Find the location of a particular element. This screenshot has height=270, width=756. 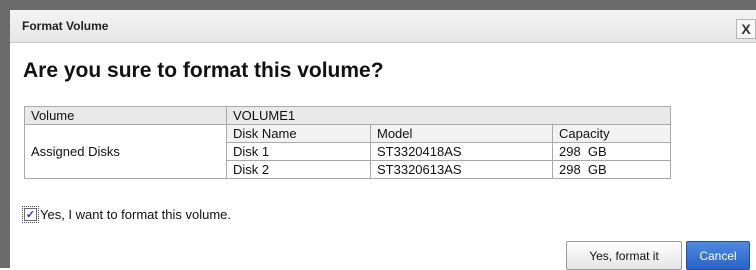

confirm-checkbox-label: Yes, I want to format this volume. is located at coordinates (135, 214).